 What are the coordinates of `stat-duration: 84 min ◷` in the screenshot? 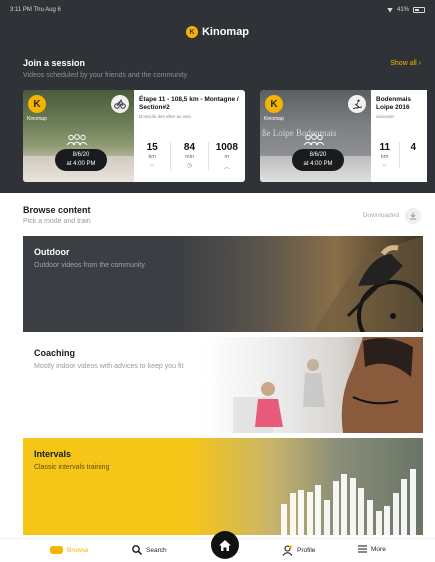 It's located at (190, 156).